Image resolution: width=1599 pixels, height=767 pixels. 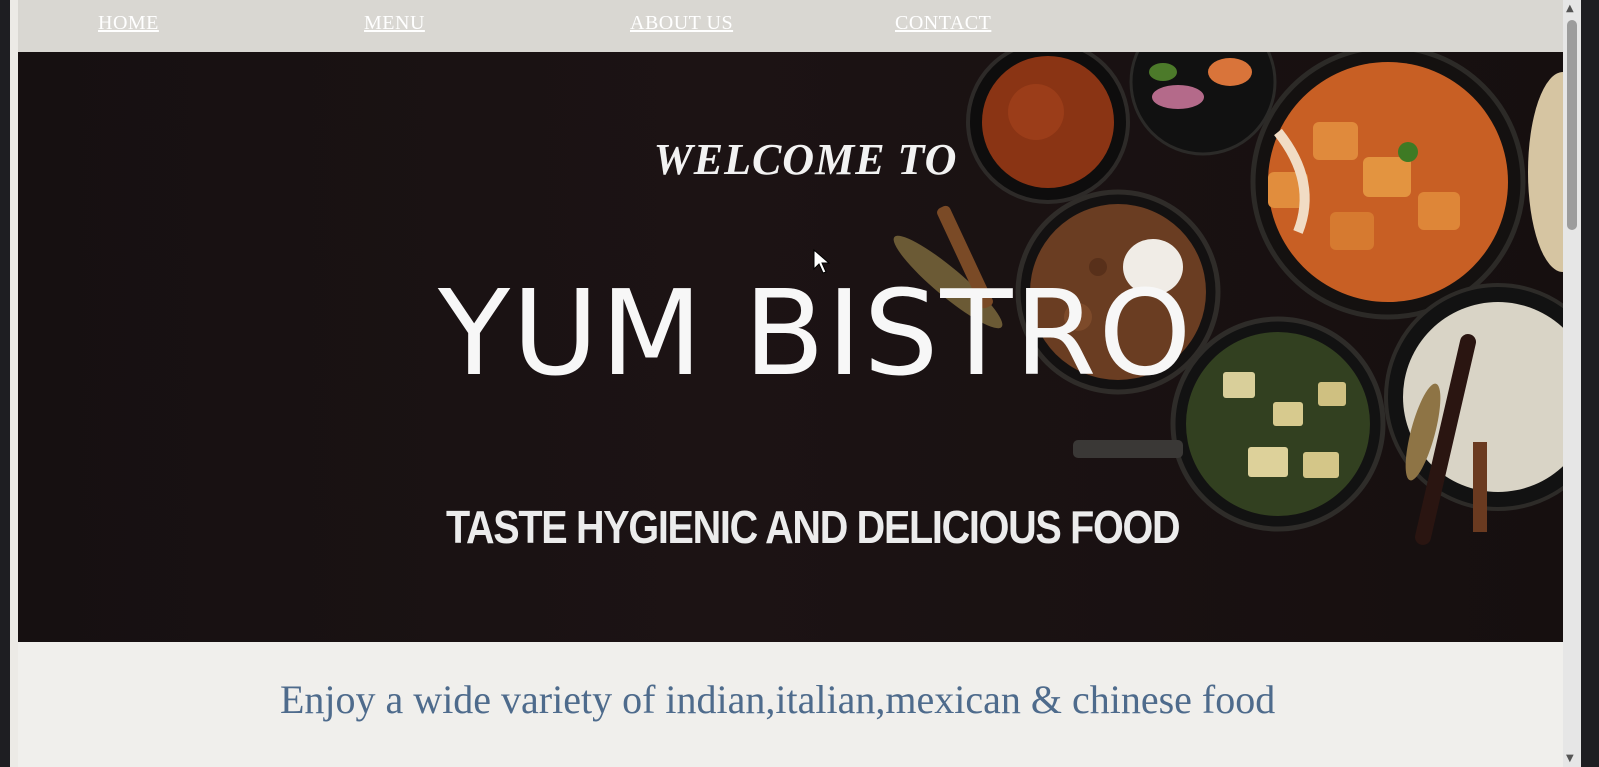 I want to click on top-nav: HOME MENU ABOUT US CONTACT, so click(x=795, y=26).